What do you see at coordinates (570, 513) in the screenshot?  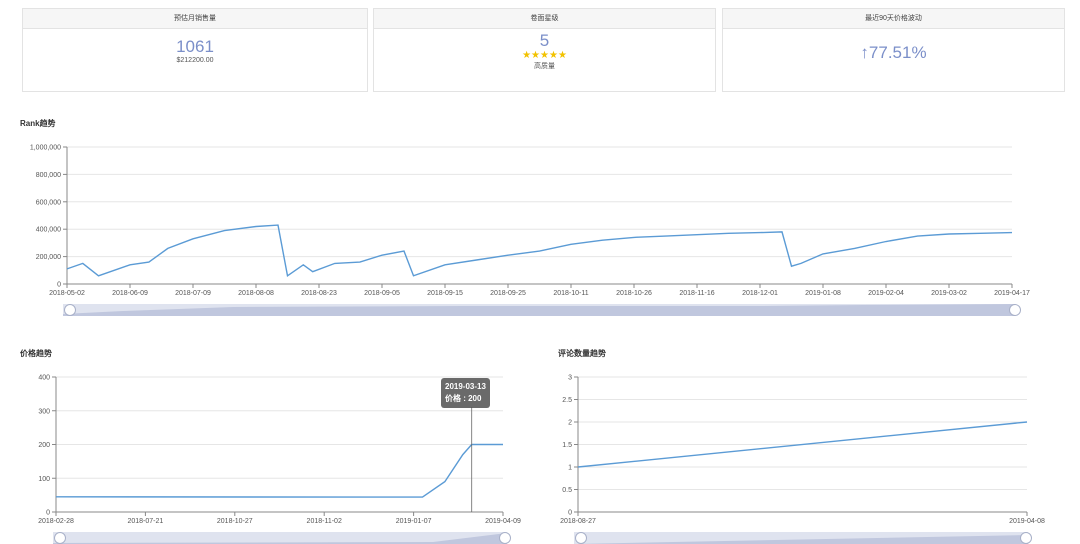 I see `y-tick-label: 0` at bounding box center [570, 513].